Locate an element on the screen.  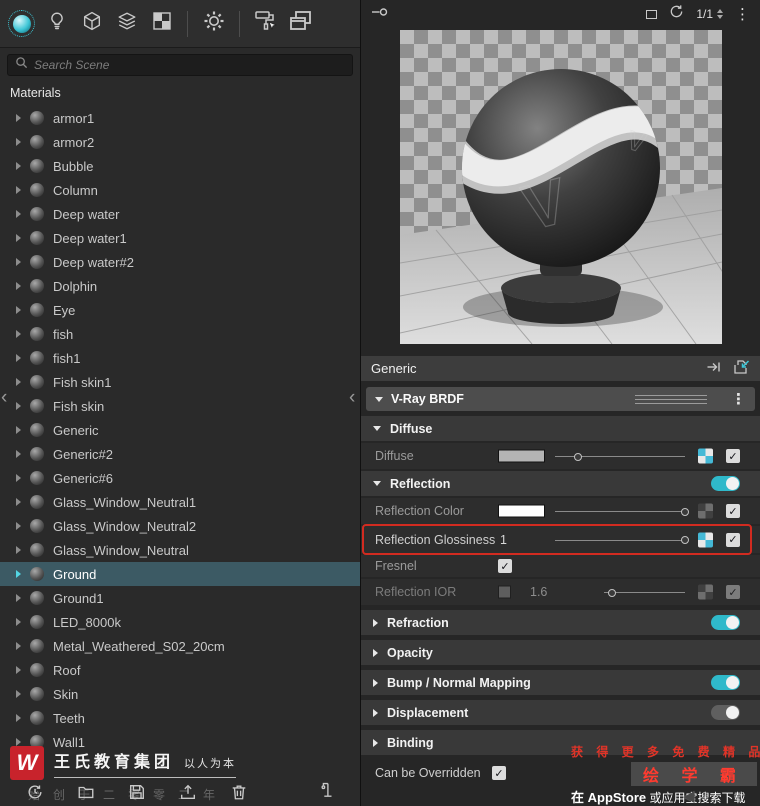
refresh-preview-icon is located at coordinates (676, 14).